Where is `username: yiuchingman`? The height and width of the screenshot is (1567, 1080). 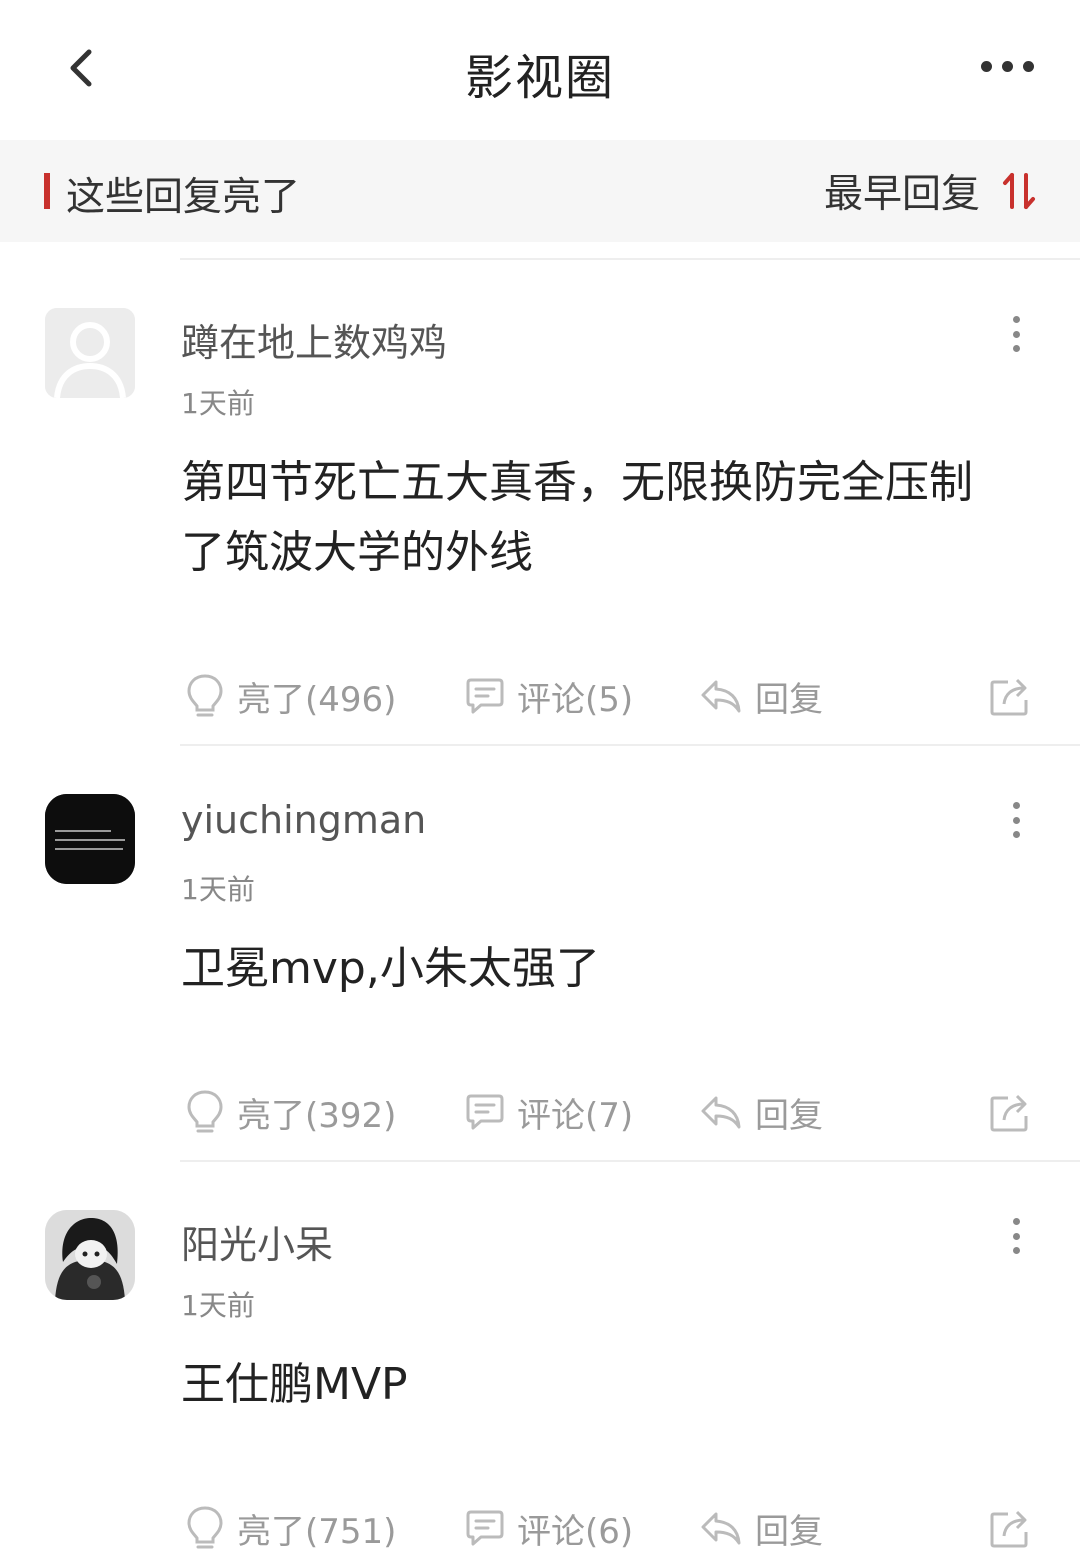
username: yiuchingman is located at coordinates (303, 820).